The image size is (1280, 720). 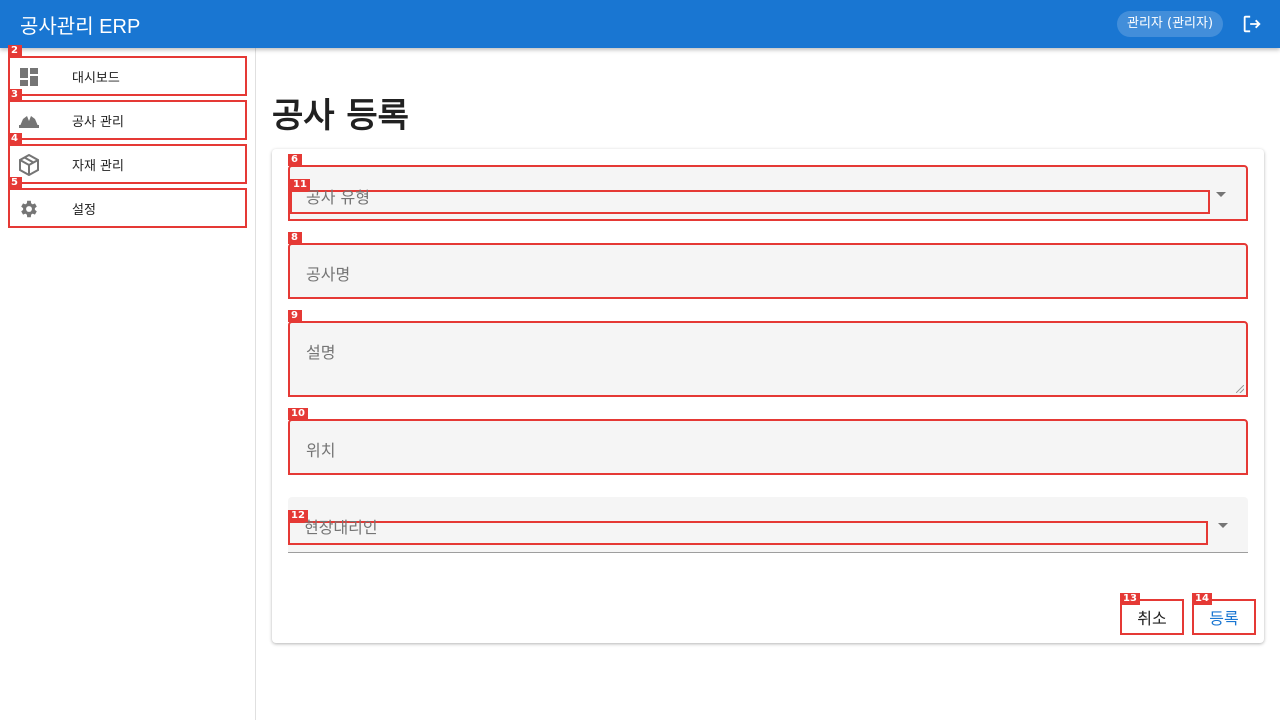 I want to click on site-manager-select: 12 현장대리인, so click(x=768, y=525).